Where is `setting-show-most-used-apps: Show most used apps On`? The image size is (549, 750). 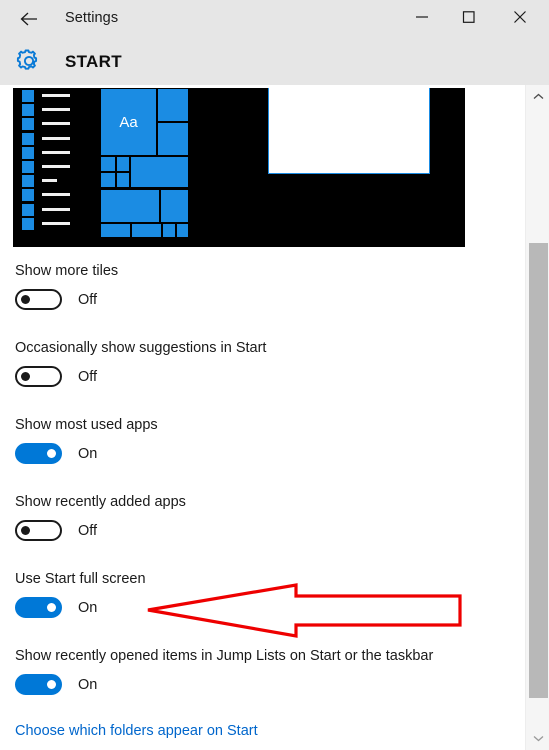 setting-show-most-used-apps: Show most used apps On is located at coordinates (86, 440).